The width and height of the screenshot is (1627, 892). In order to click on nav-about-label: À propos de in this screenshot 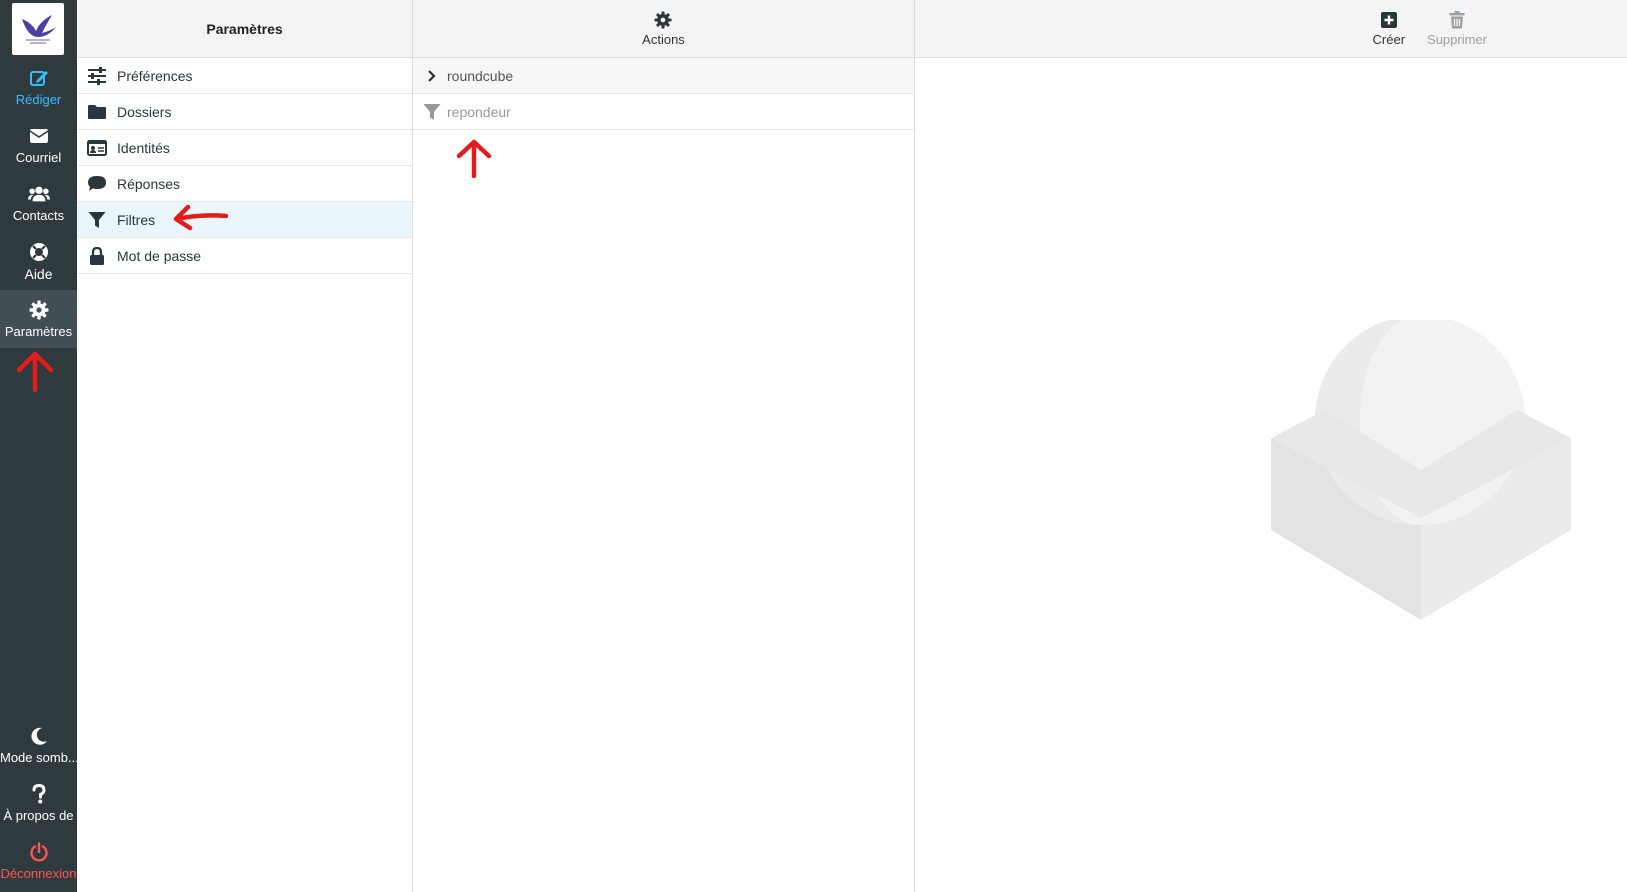, I will do `click(38, 815)`.